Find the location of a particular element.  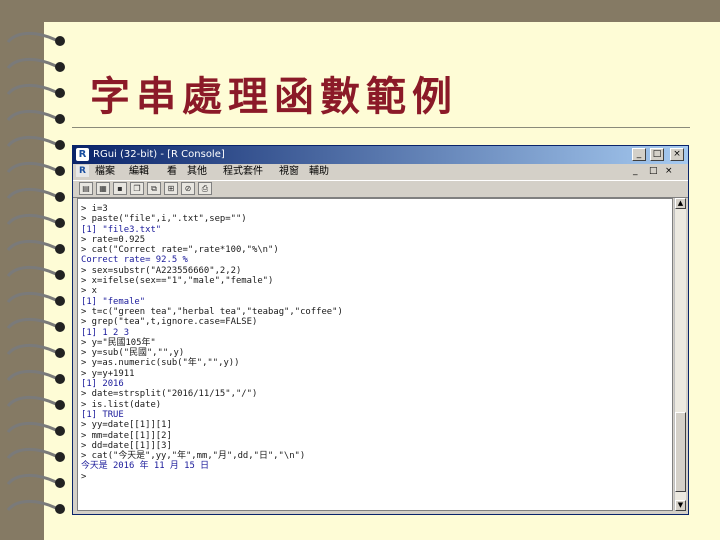

inner-restore-button: □ is located at coordinates (653, 171).